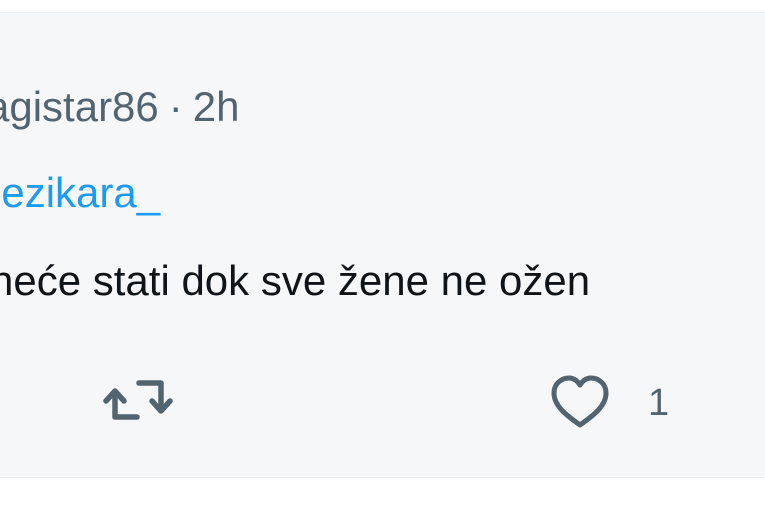 The image size is (765, 510). I want to click on username: agistar86, so click(79, 106).